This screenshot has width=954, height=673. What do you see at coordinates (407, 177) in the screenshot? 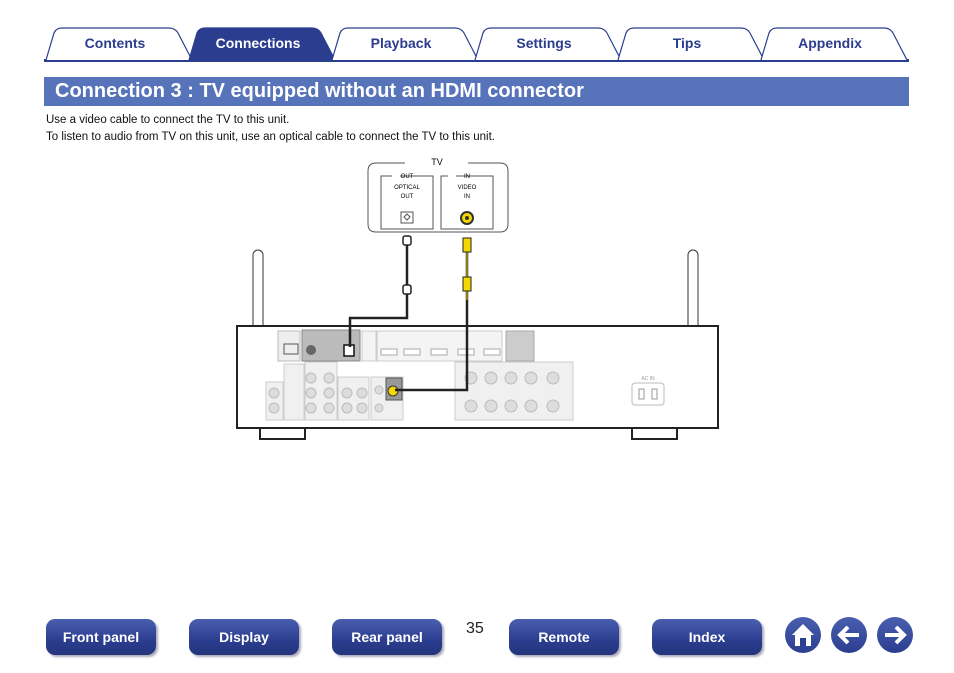
I see `out-label: OUT` at bounding box center [407, 177].